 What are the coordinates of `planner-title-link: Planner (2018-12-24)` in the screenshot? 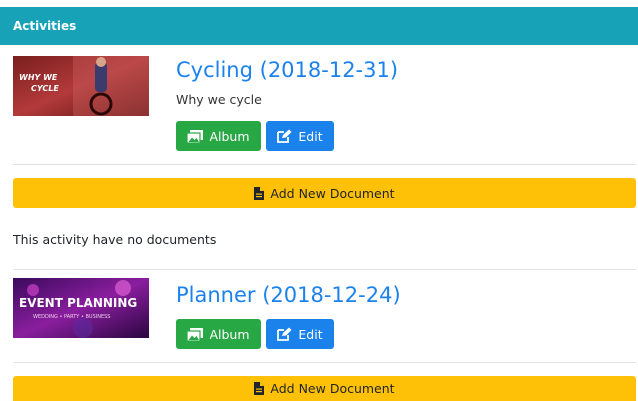 It's located at (288, 295).